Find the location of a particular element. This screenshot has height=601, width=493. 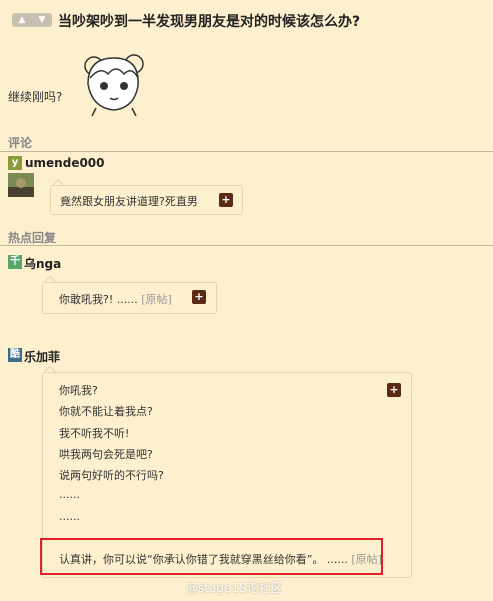

thumbs-down-icon: ▼ is located at coordinates (42, 20).